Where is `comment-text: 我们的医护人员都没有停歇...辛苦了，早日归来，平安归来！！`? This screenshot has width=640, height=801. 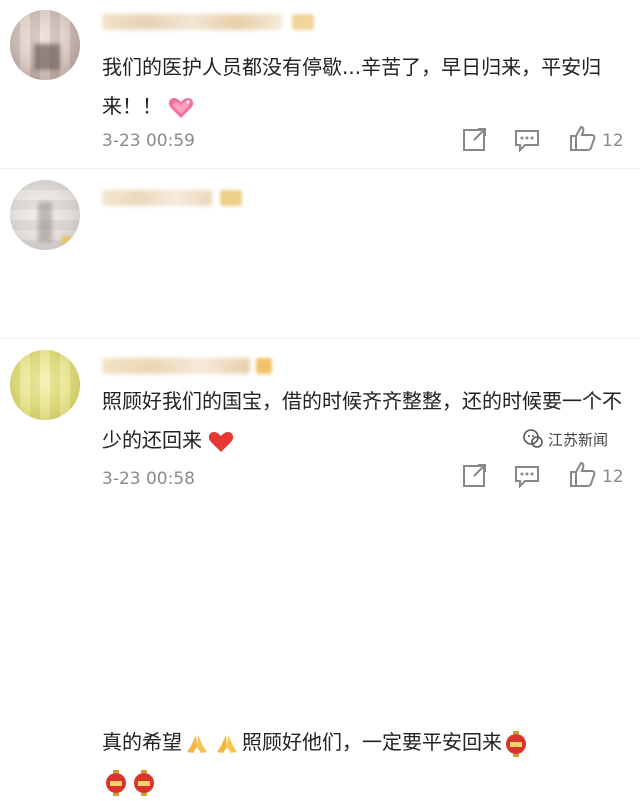 comment-text: 我们的医护人员都没有停歇...辛苦了，早日归来，平安归来！！ is located at coordinates (352, 86).